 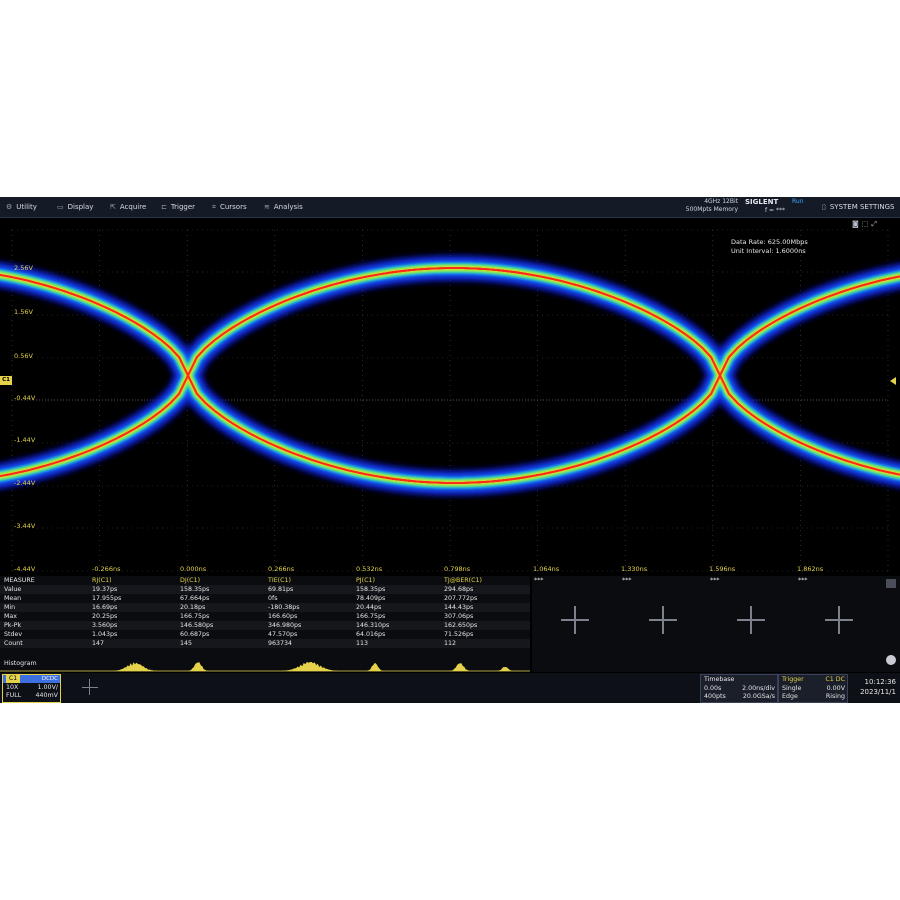 What do you see at coordinates (197, 625) in the screenshot?
I see `measure-value: 146.580ps` at bounding box center [197, 625].